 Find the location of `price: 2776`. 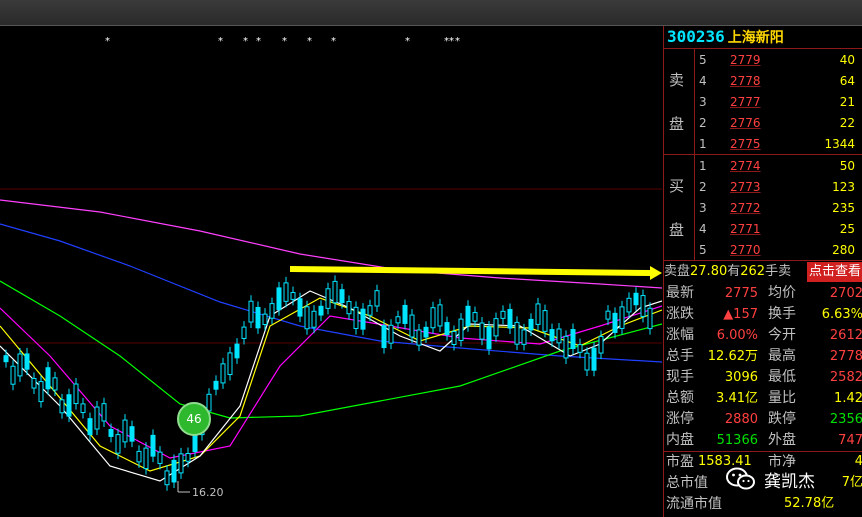

price: 2776 is located at coordinates (745, 123).